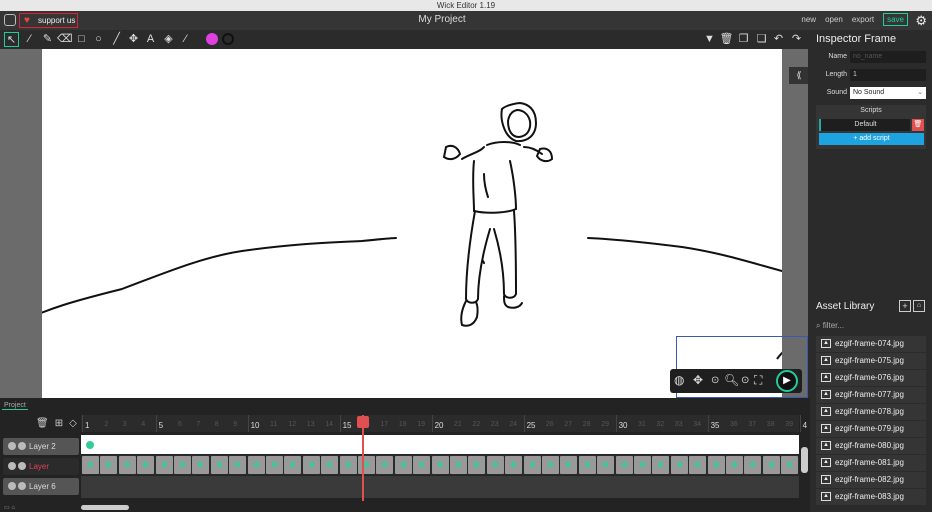 This screenshot has height=512, width=932. What do you see at coordinates (871, 395) in the screenshot?
I see `asset-item: ▲ ezgif-frame-077.jpg` at bounding box center [871, 395].